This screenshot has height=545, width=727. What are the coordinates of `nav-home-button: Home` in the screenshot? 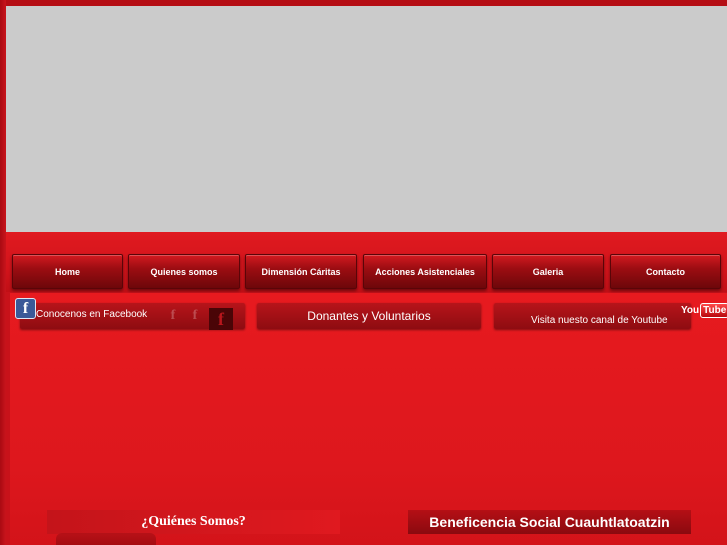 It's located at (67, 271).